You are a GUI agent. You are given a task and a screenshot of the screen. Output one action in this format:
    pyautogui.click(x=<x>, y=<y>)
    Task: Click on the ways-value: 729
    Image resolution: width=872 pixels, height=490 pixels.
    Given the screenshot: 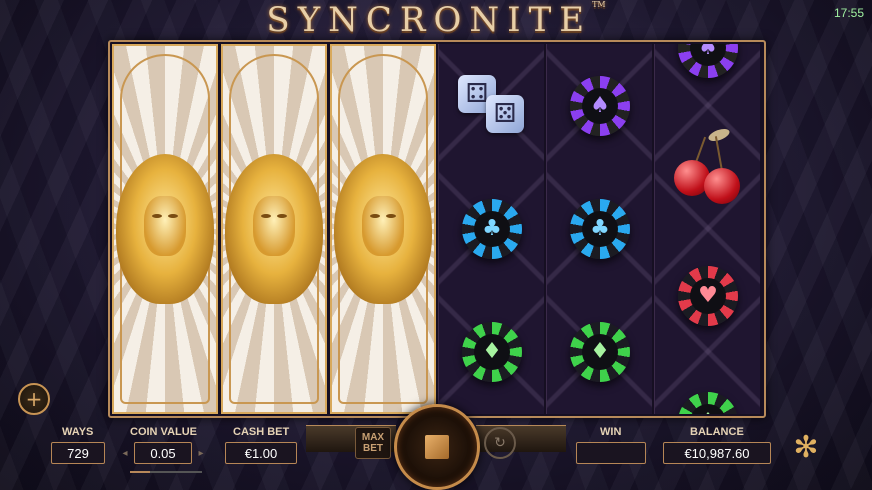 What is the action you would take?
    pyautogui.click(x=78, y=453)
    